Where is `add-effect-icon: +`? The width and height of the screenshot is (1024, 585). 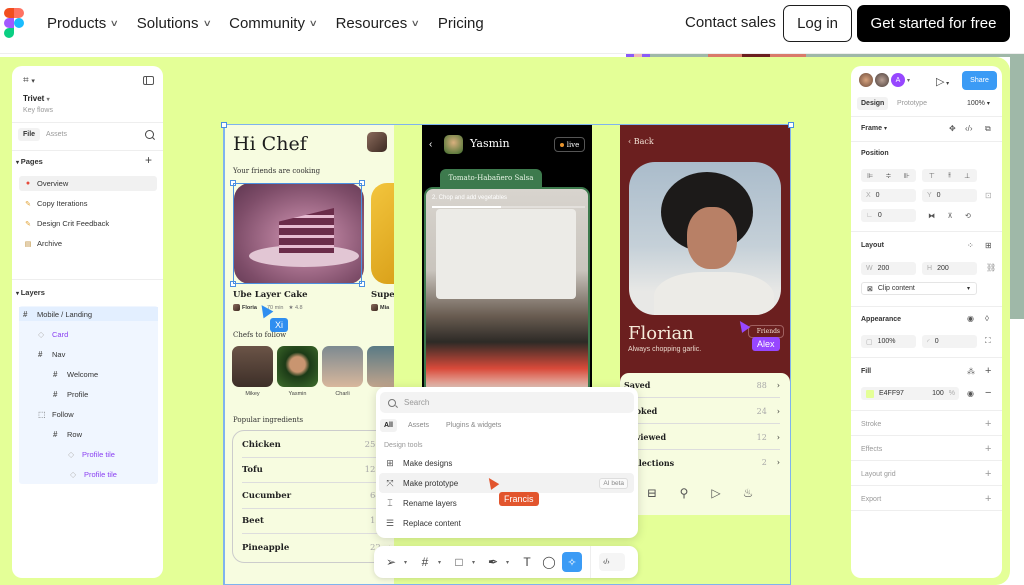 add-effect-icon: + is located at coordinates (988, 449).